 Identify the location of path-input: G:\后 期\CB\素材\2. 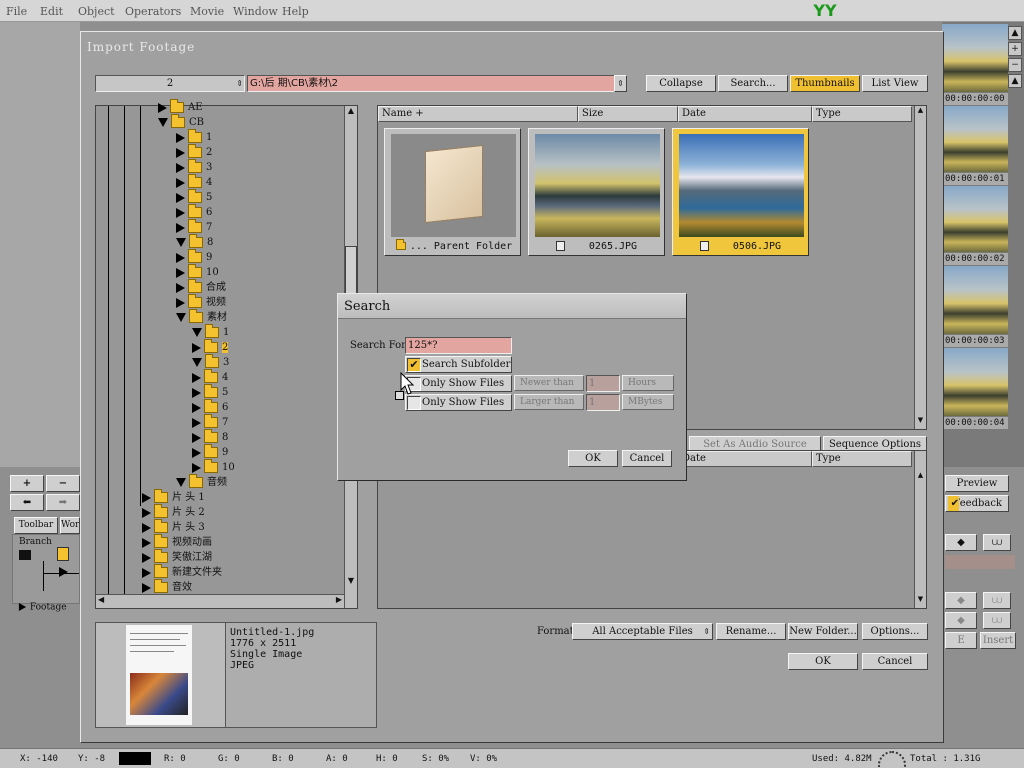
(437, 83).